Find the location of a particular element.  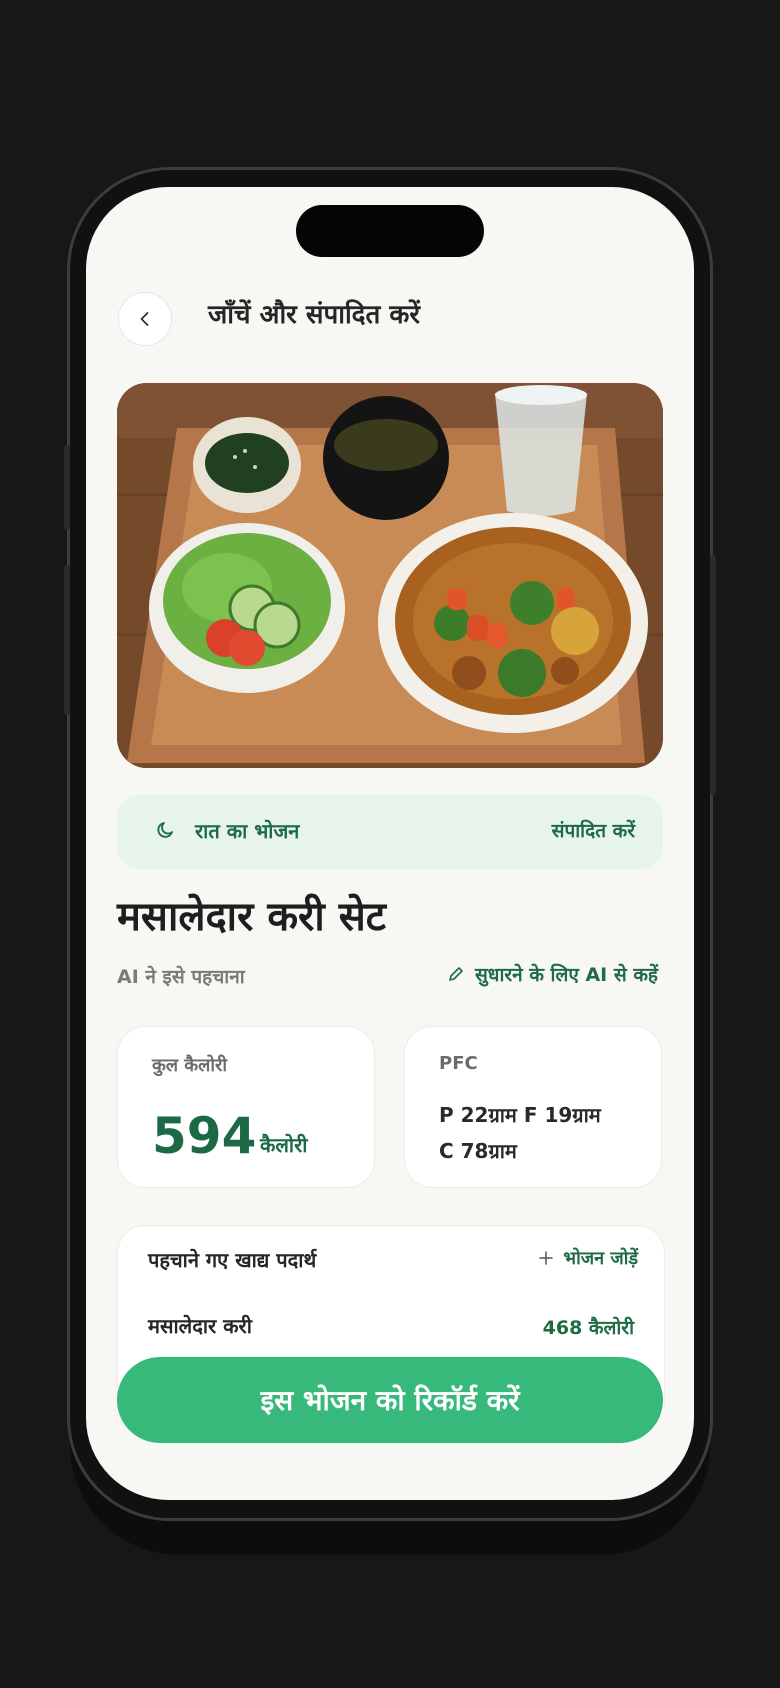

moon-icon is located at coordinates (165, 830).